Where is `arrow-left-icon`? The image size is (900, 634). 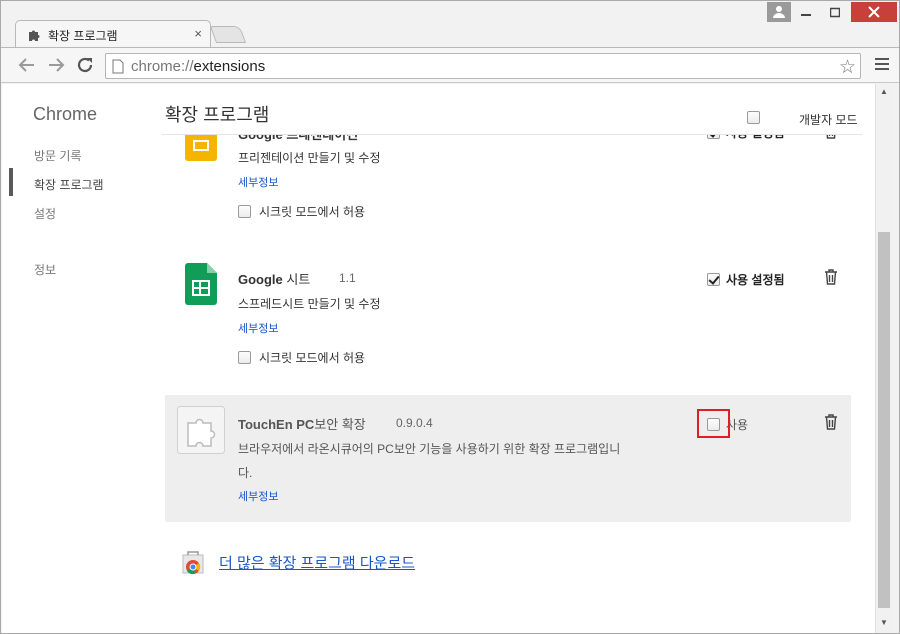 arrow-left-icon is located at coordinates (26, 65).